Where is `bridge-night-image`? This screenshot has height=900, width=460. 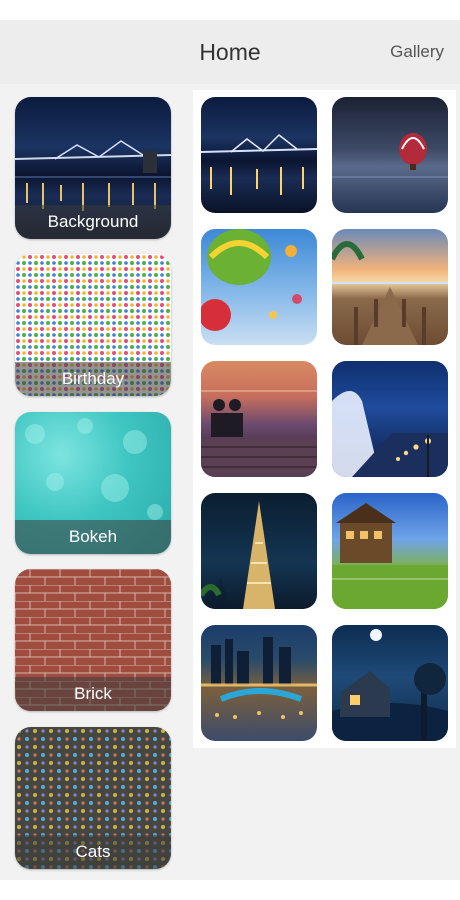 bridge-night-image is located at coordinates (259, 164).